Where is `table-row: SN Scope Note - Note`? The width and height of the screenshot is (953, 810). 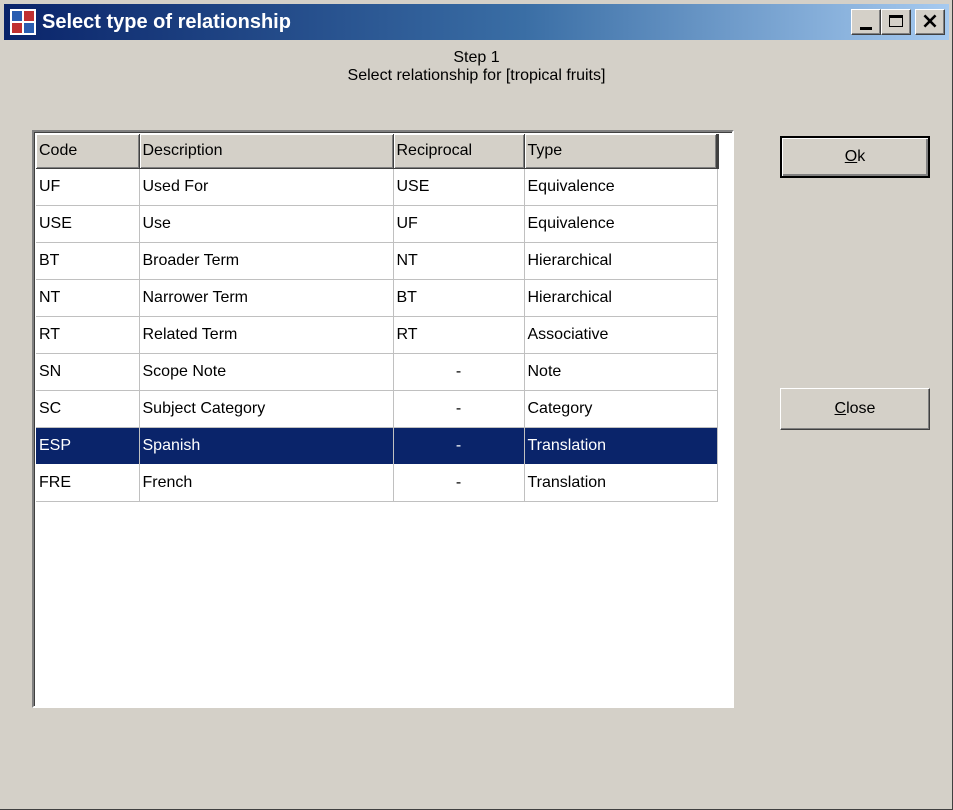
table-row: SN Scope Note - Note is located at coordinates (377, 372).